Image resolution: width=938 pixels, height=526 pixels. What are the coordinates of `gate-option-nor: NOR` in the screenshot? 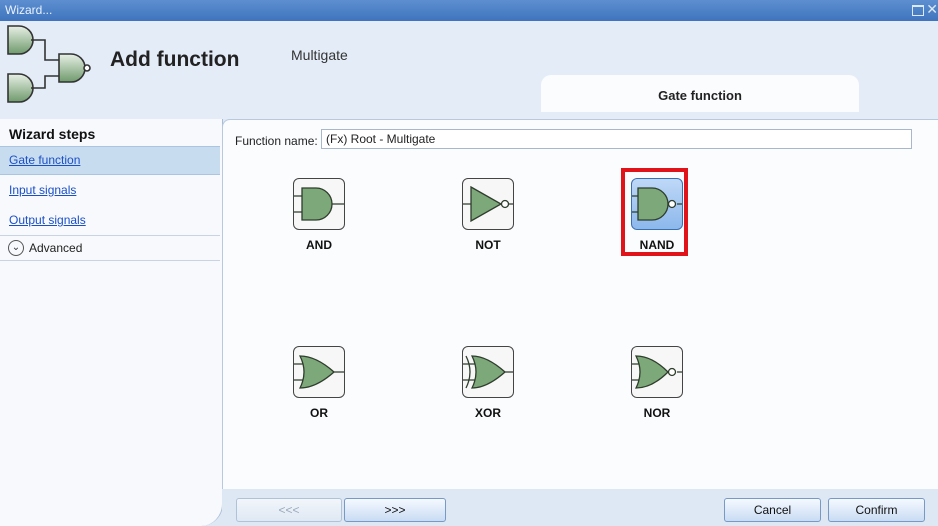 It's located at (657, 383).